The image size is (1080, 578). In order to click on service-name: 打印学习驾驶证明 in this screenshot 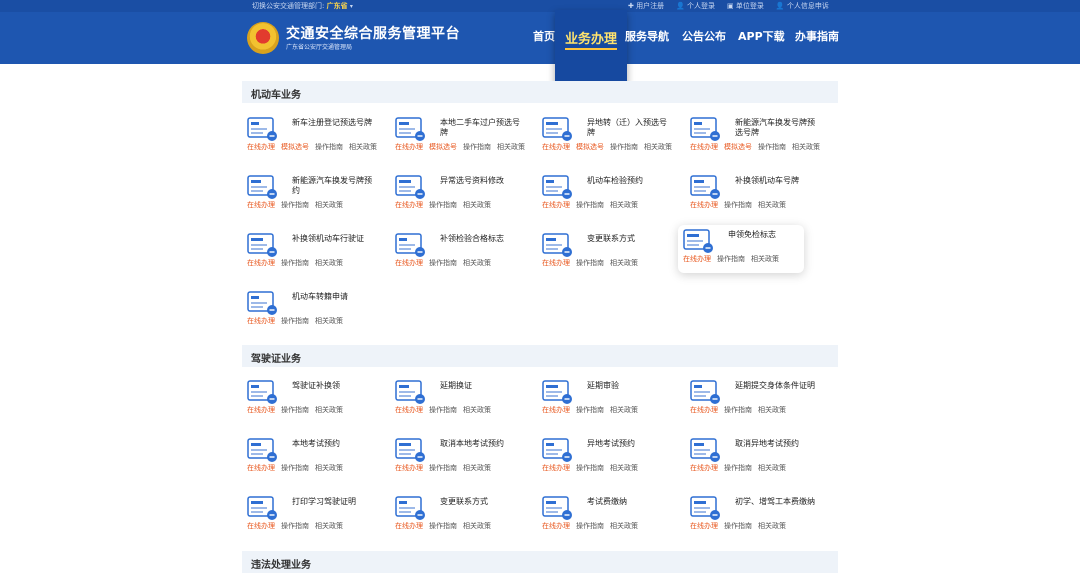, I will do `click(335, 502)`.